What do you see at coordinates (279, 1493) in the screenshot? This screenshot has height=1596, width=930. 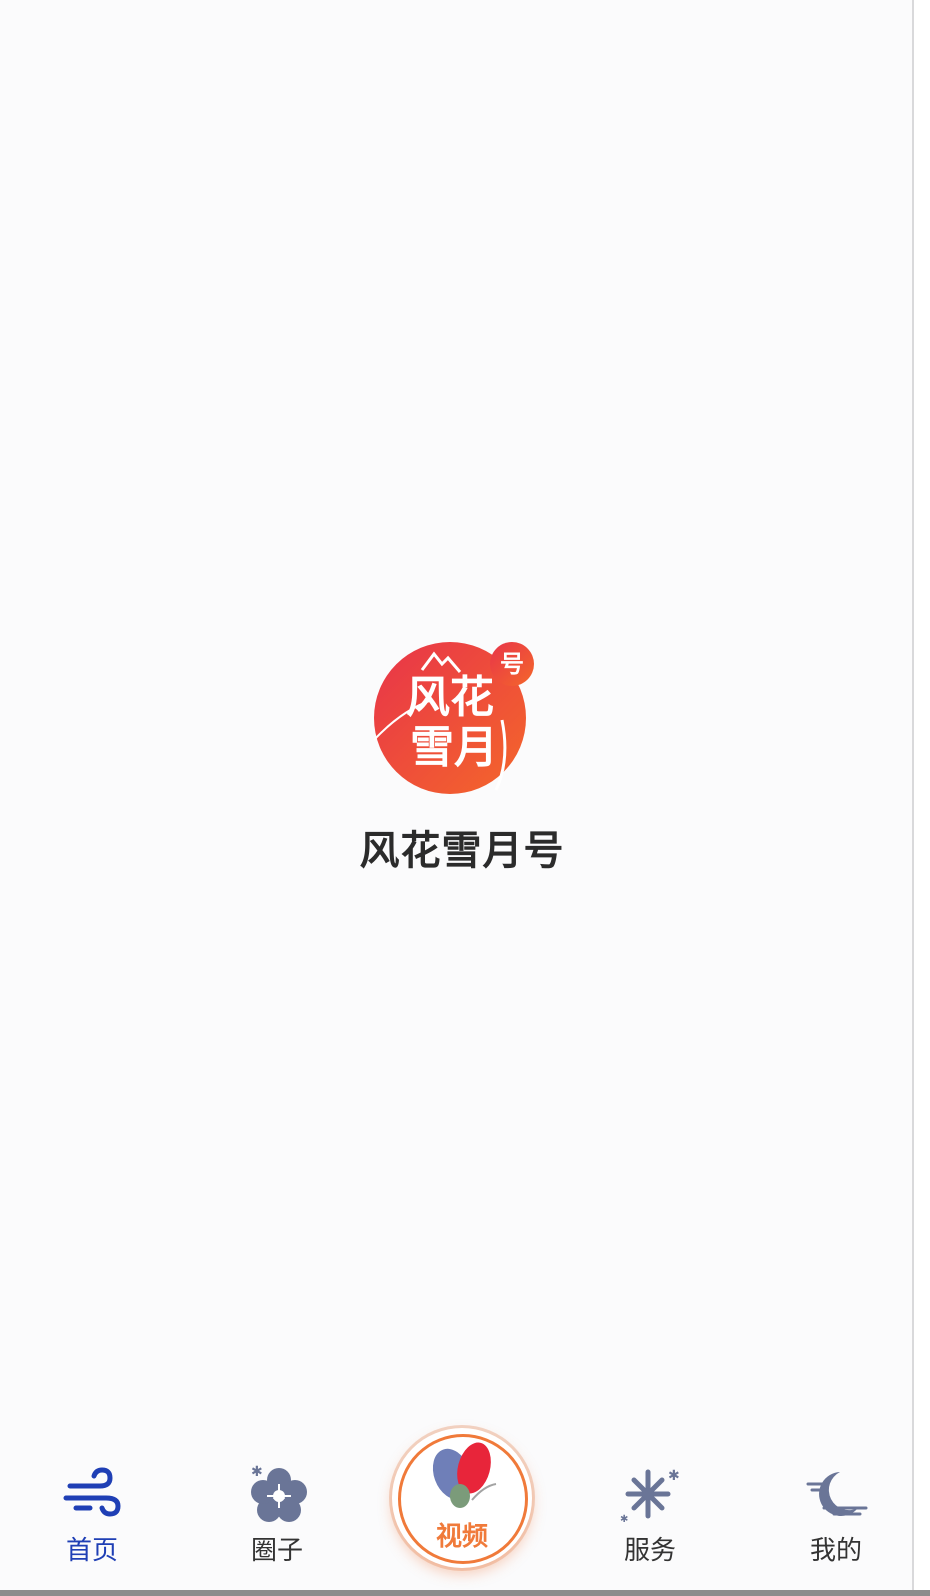 I see `flower-icon: ✱` at bounding box center [279, 1493].